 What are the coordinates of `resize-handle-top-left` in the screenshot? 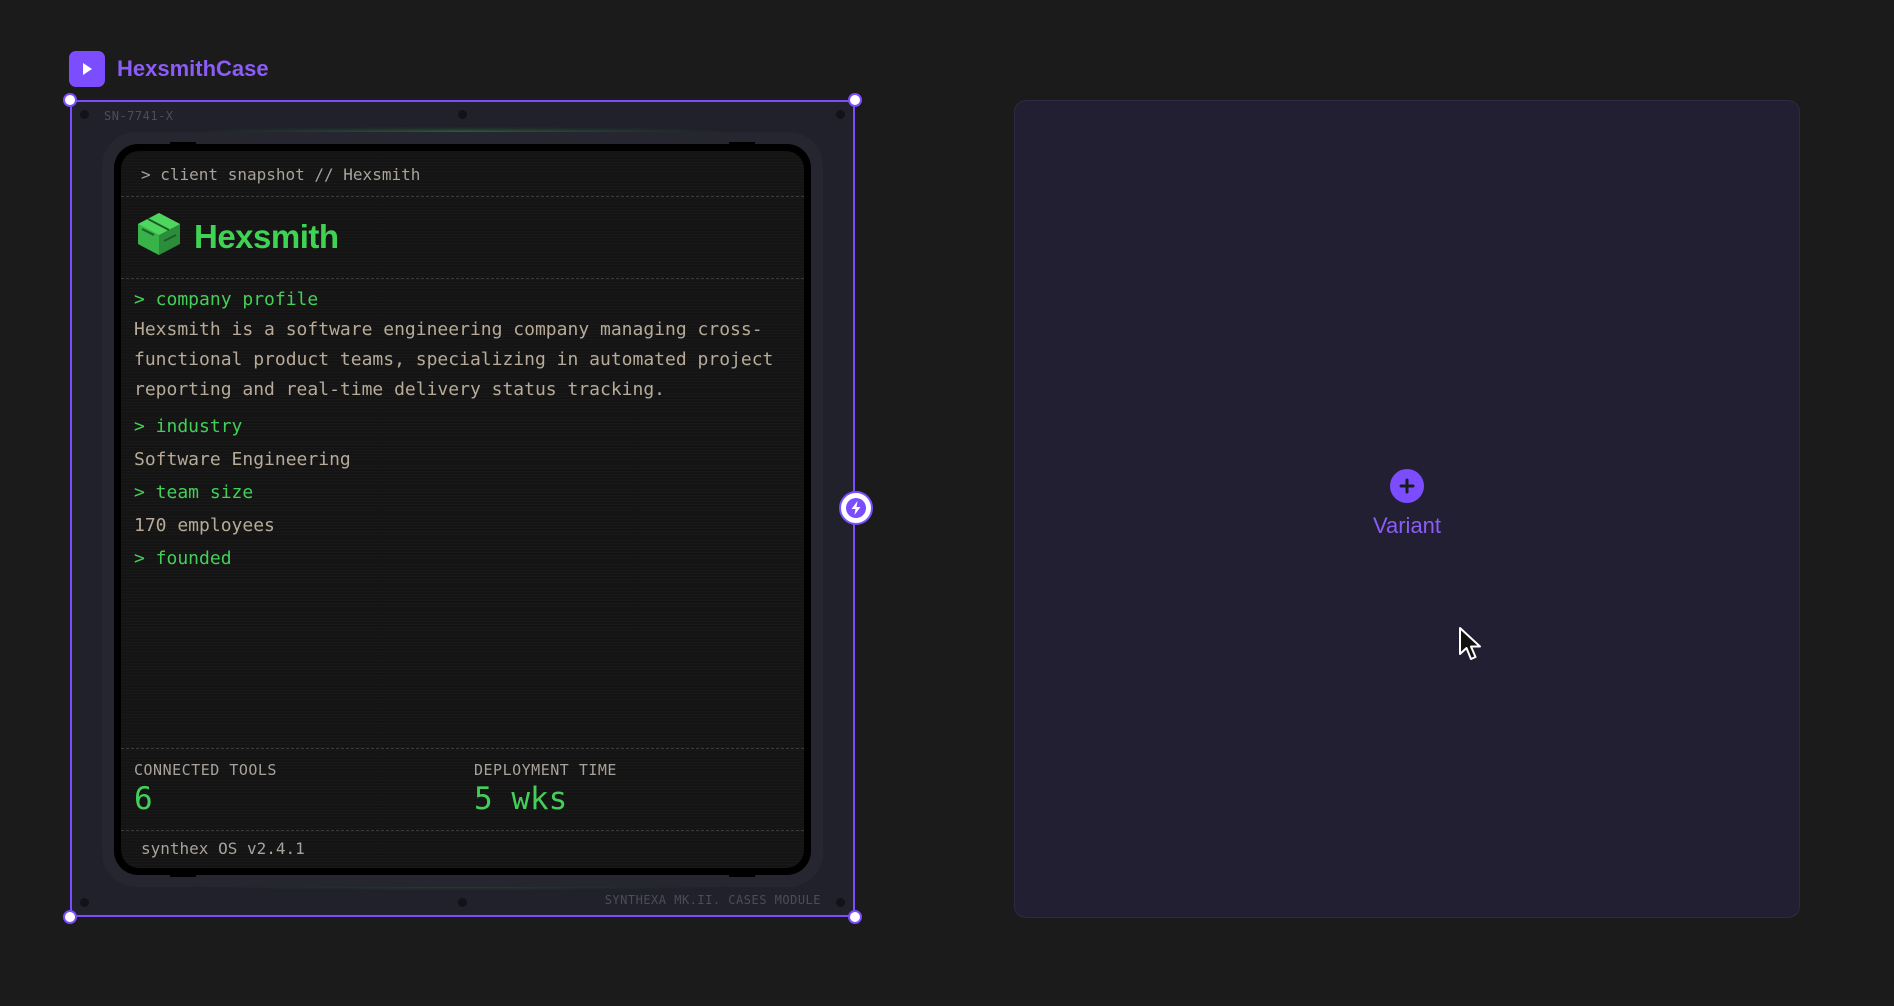 It's located at (70, 100).